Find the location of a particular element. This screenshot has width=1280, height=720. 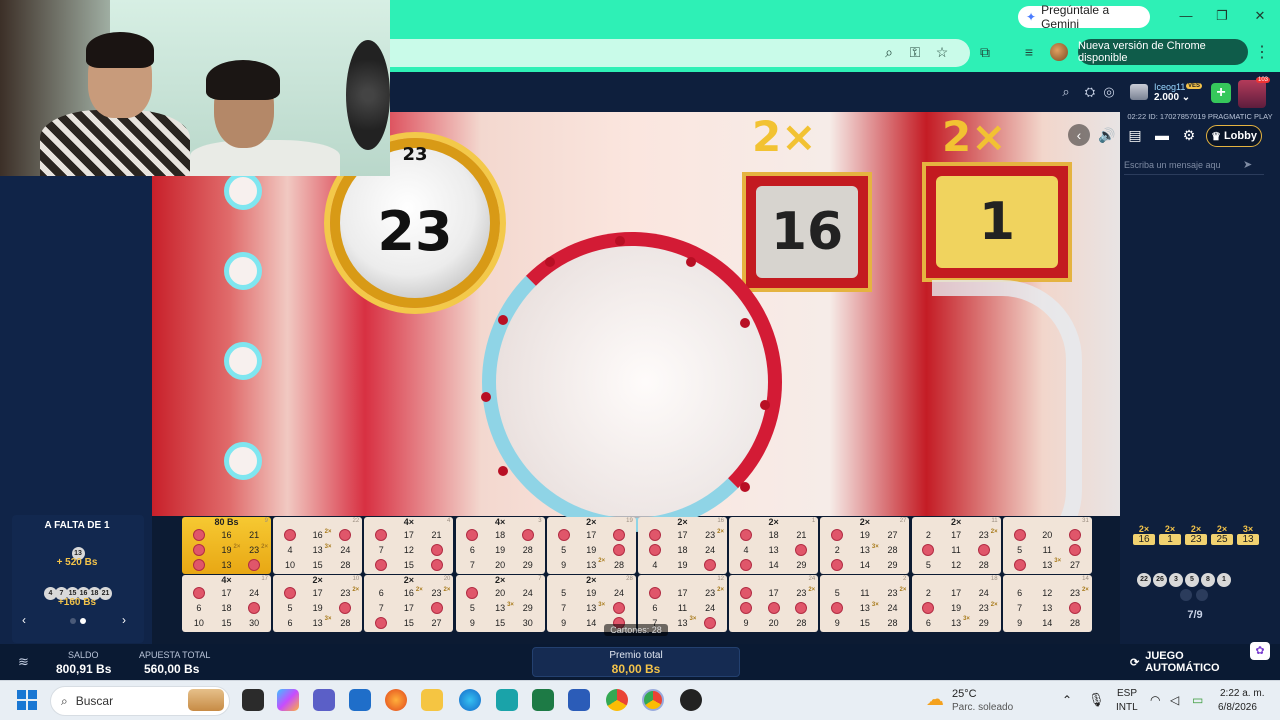

tray-chevron-icon: ⌃ is located at coordinates (1067, 700).